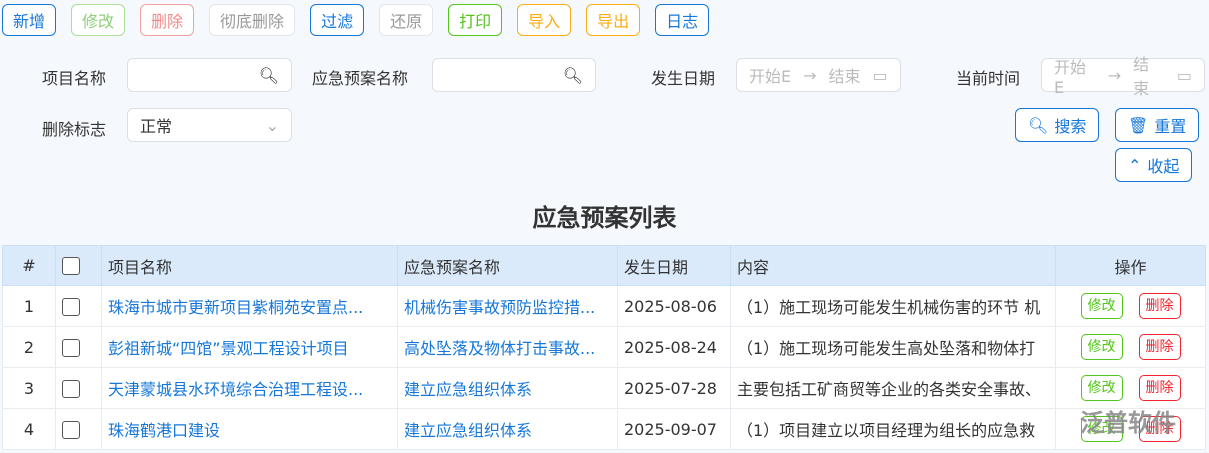  What do you see at coordinates (613, 20) in the screenshot?
I see `toolbar-button-8: 导出` at bounding box center [613, 20].